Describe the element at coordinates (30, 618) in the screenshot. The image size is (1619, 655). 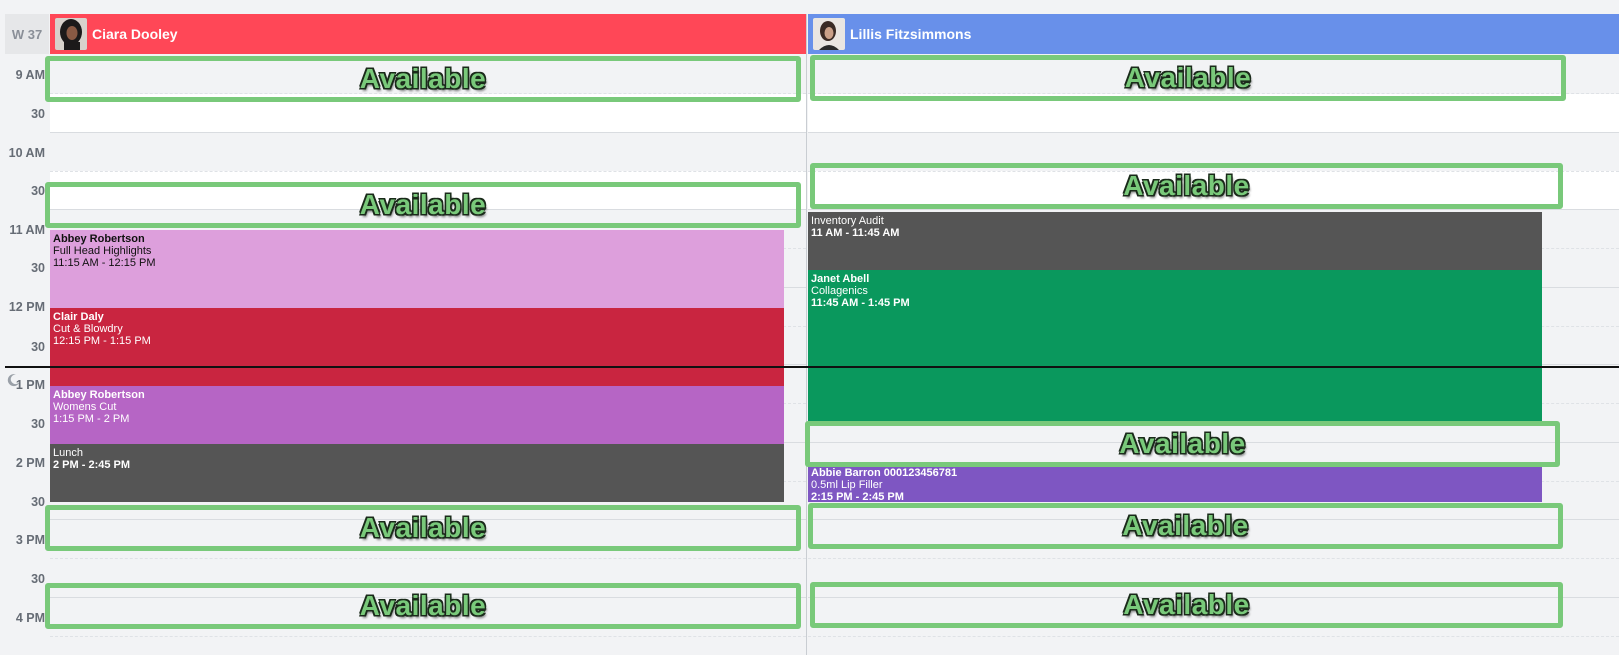
I see `time-label: 4 PM` at that location.